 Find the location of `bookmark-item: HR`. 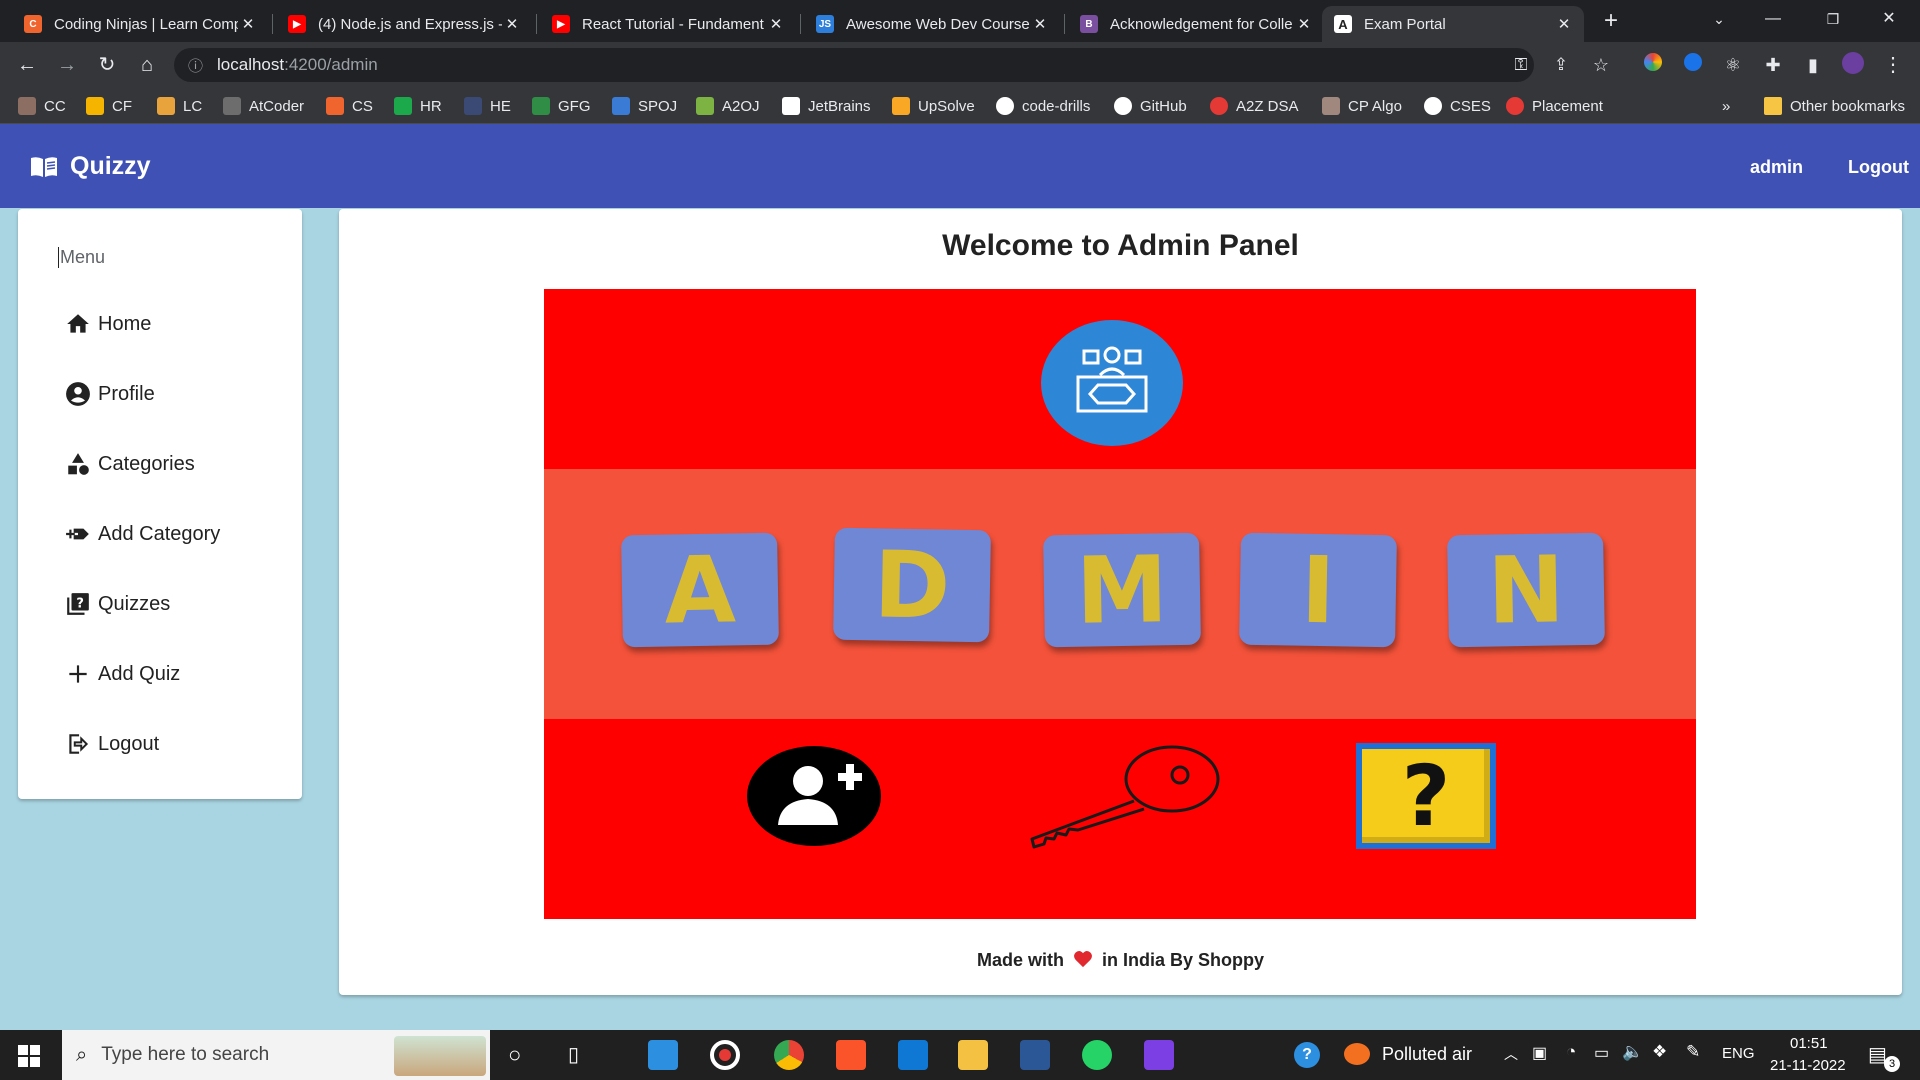

bookmark-item: HR is located at coordinates (418, 106).